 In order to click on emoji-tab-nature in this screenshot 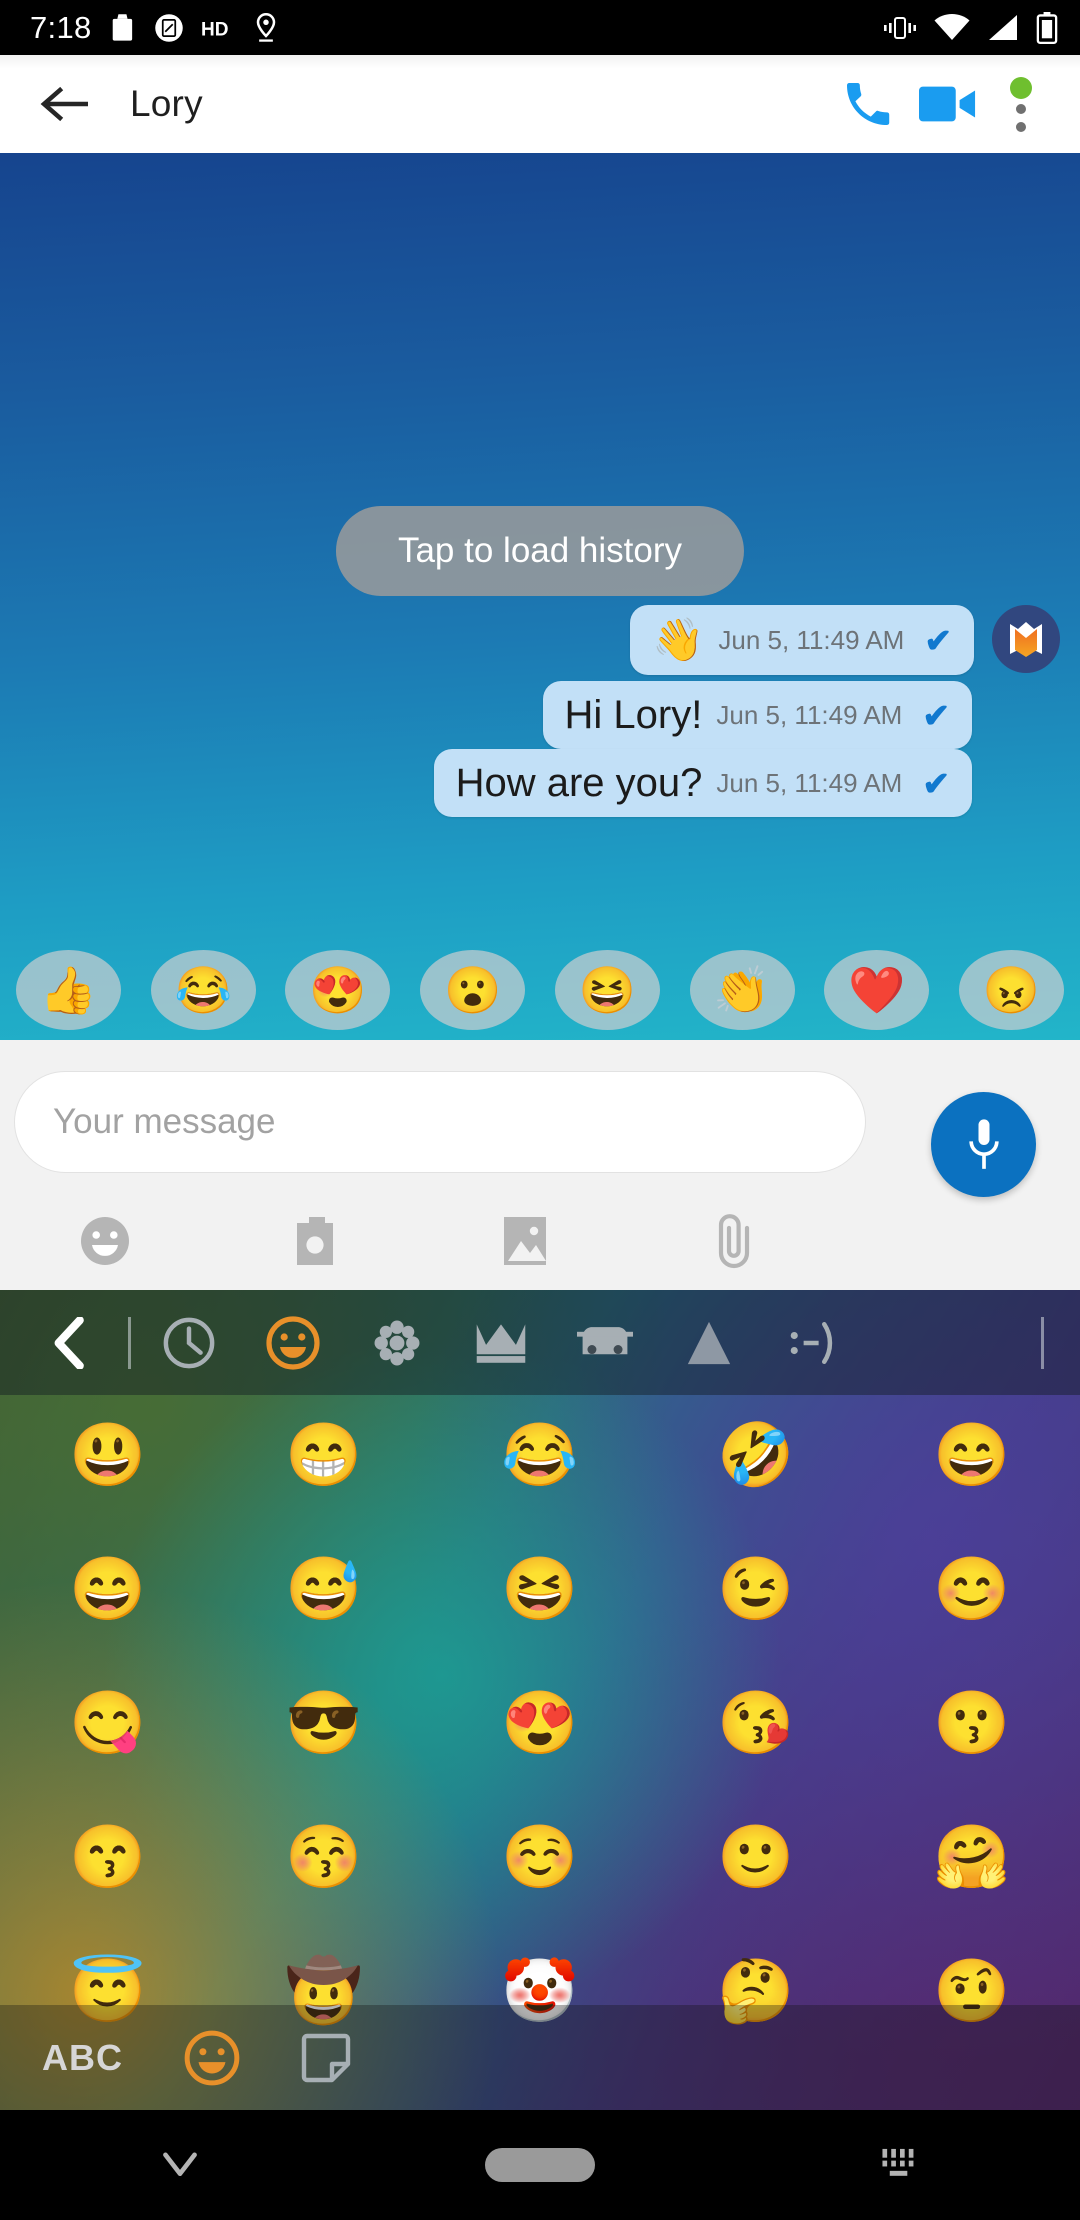, I will do `click(397, 1342)`.